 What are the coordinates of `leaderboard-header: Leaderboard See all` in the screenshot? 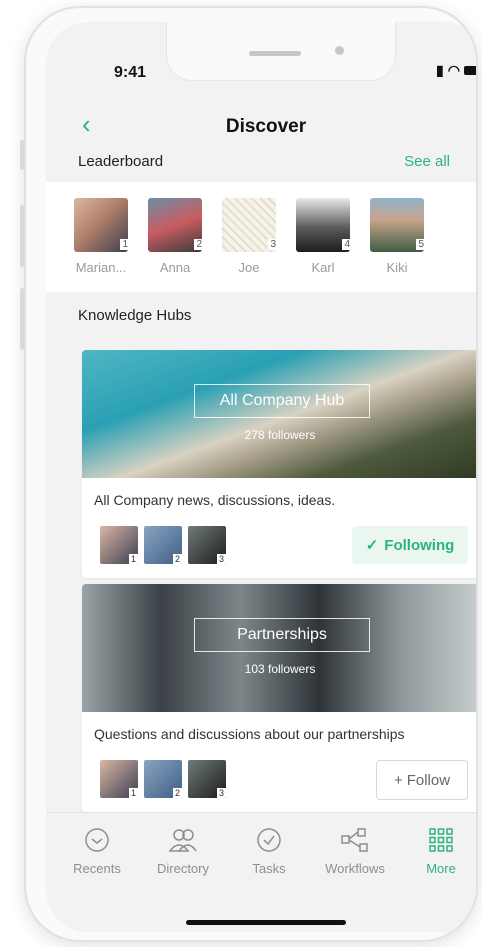 It's located at (261, 162).